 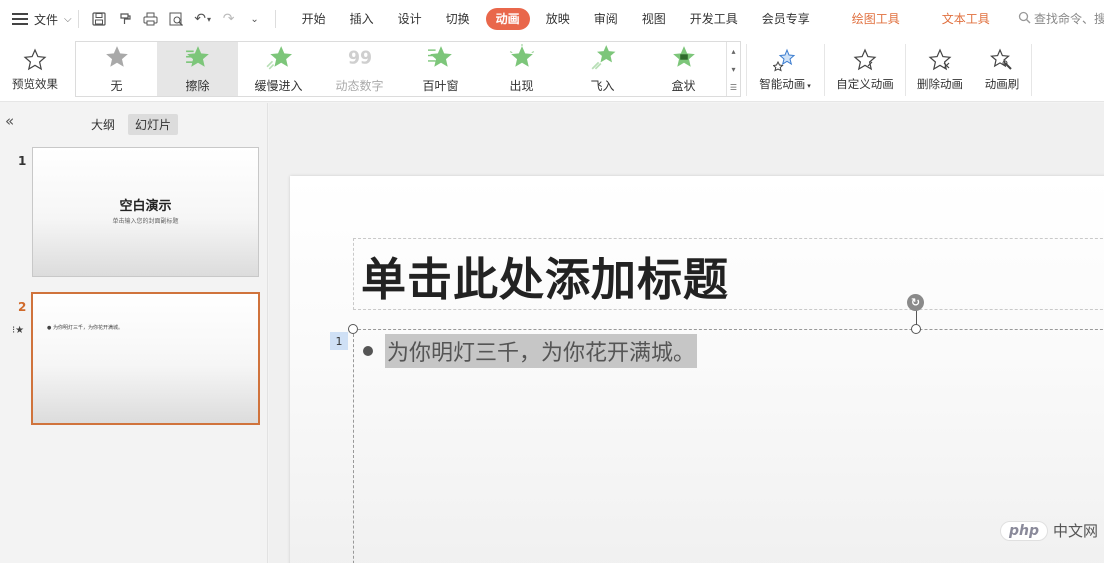 What do you see at coordinates (198, 58) in the screenshot?
I see `wipe-star-icon` at bounding box center [198, 58].